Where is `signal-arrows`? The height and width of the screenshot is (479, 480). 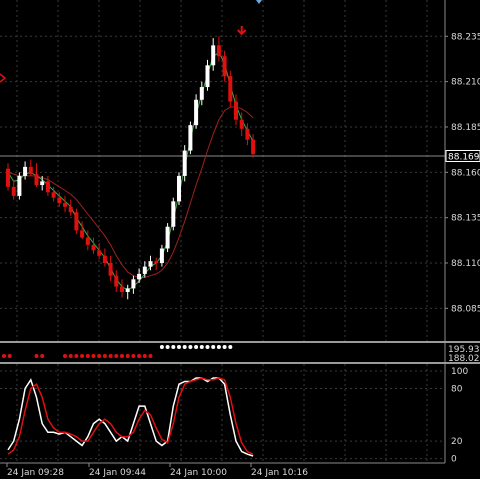
signal-arrows is located at coordinates (241, 31).